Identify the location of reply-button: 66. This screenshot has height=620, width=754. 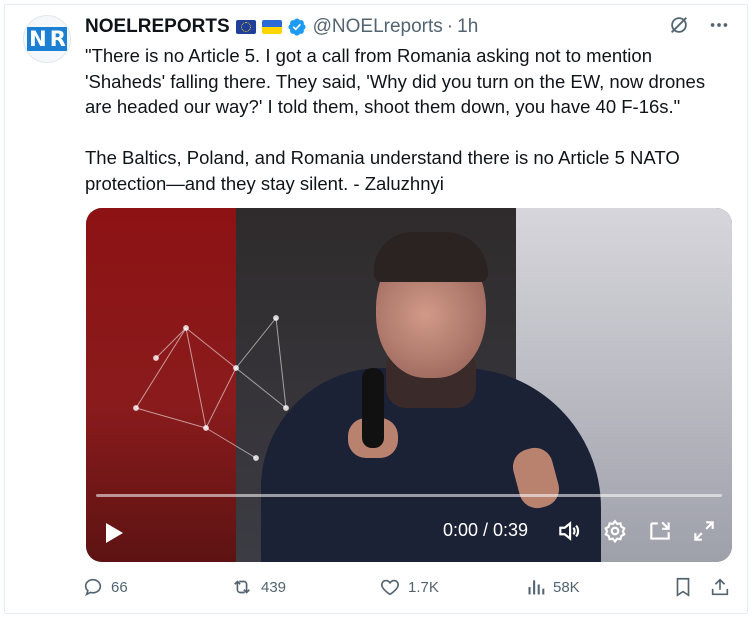
(105, 587).